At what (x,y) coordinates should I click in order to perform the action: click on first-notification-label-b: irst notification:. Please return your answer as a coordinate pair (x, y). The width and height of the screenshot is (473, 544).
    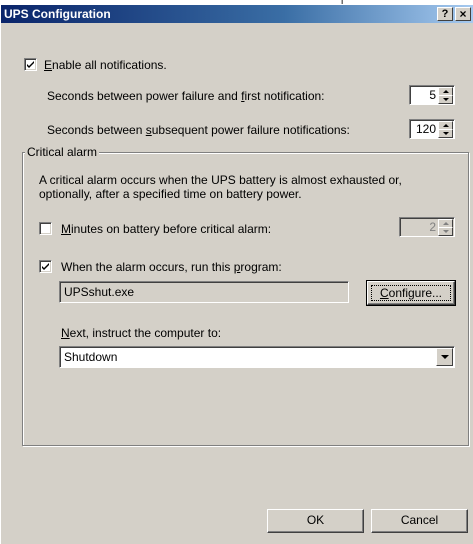
    Looking at the image, I should click on (284, 96).